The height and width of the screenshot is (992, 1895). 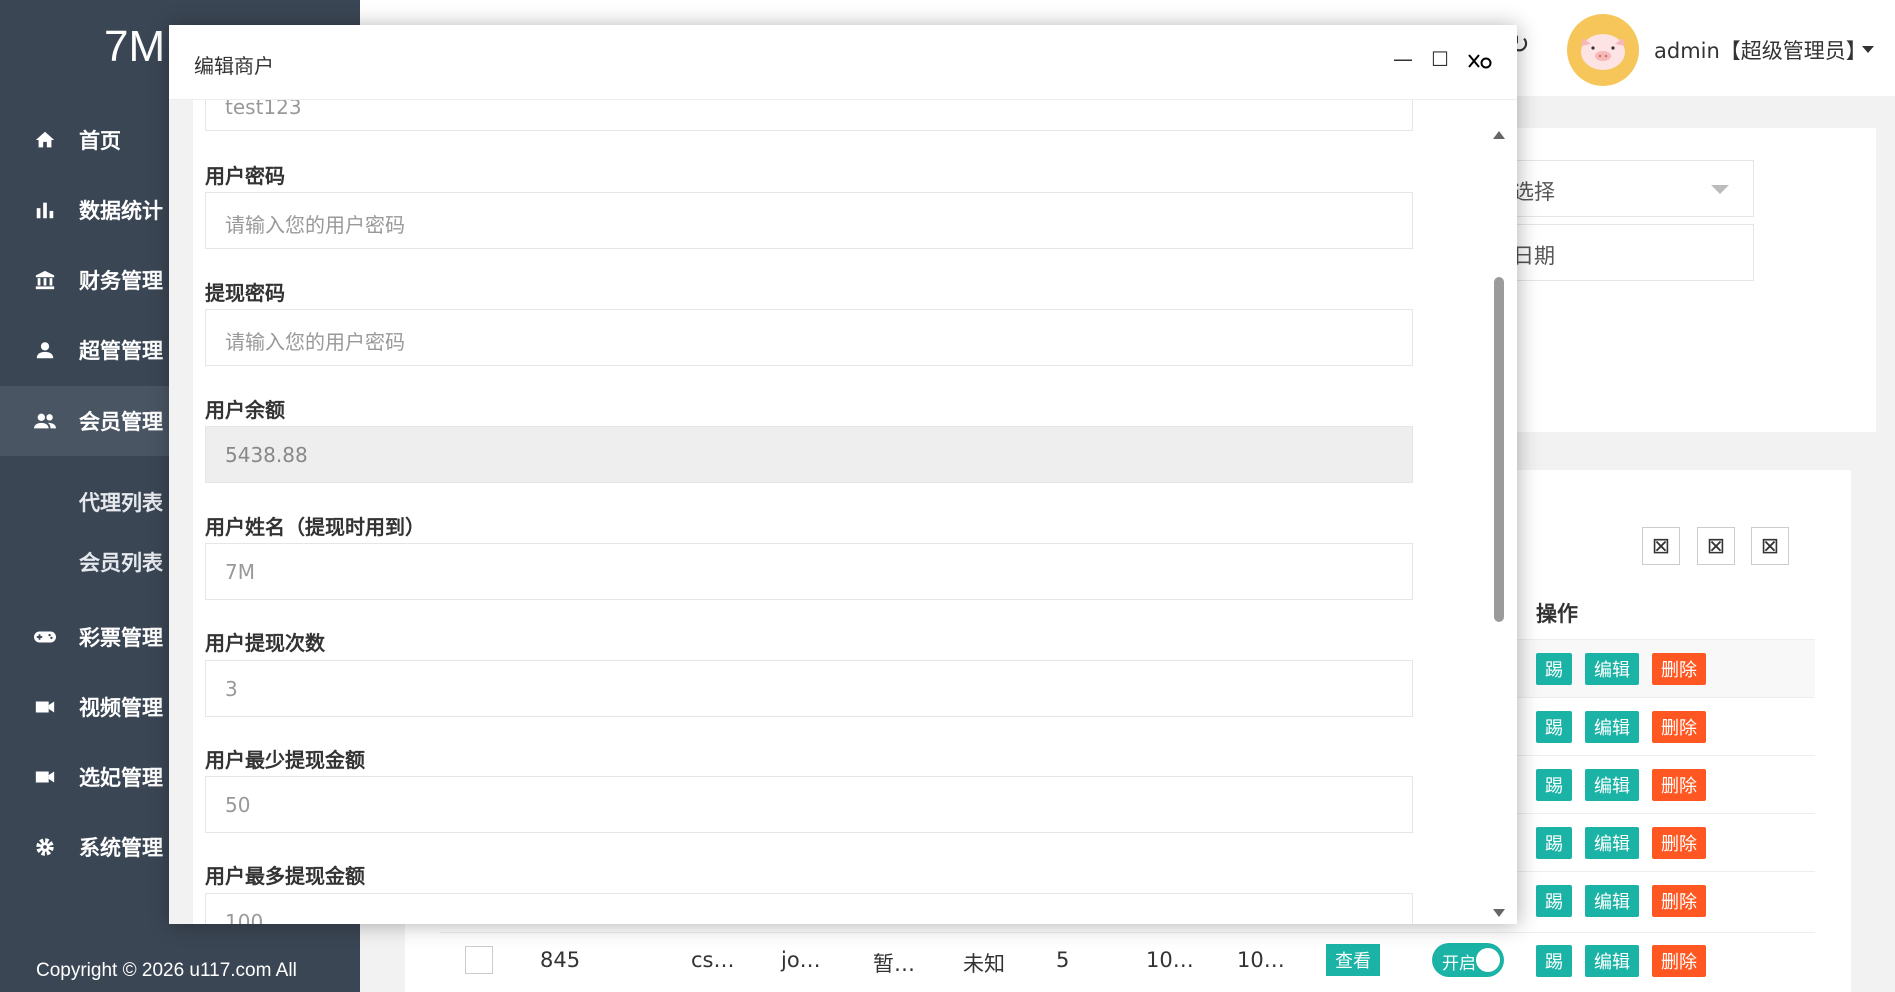 I want to click on modal-scrollbar, so click(x=1499, y=512).